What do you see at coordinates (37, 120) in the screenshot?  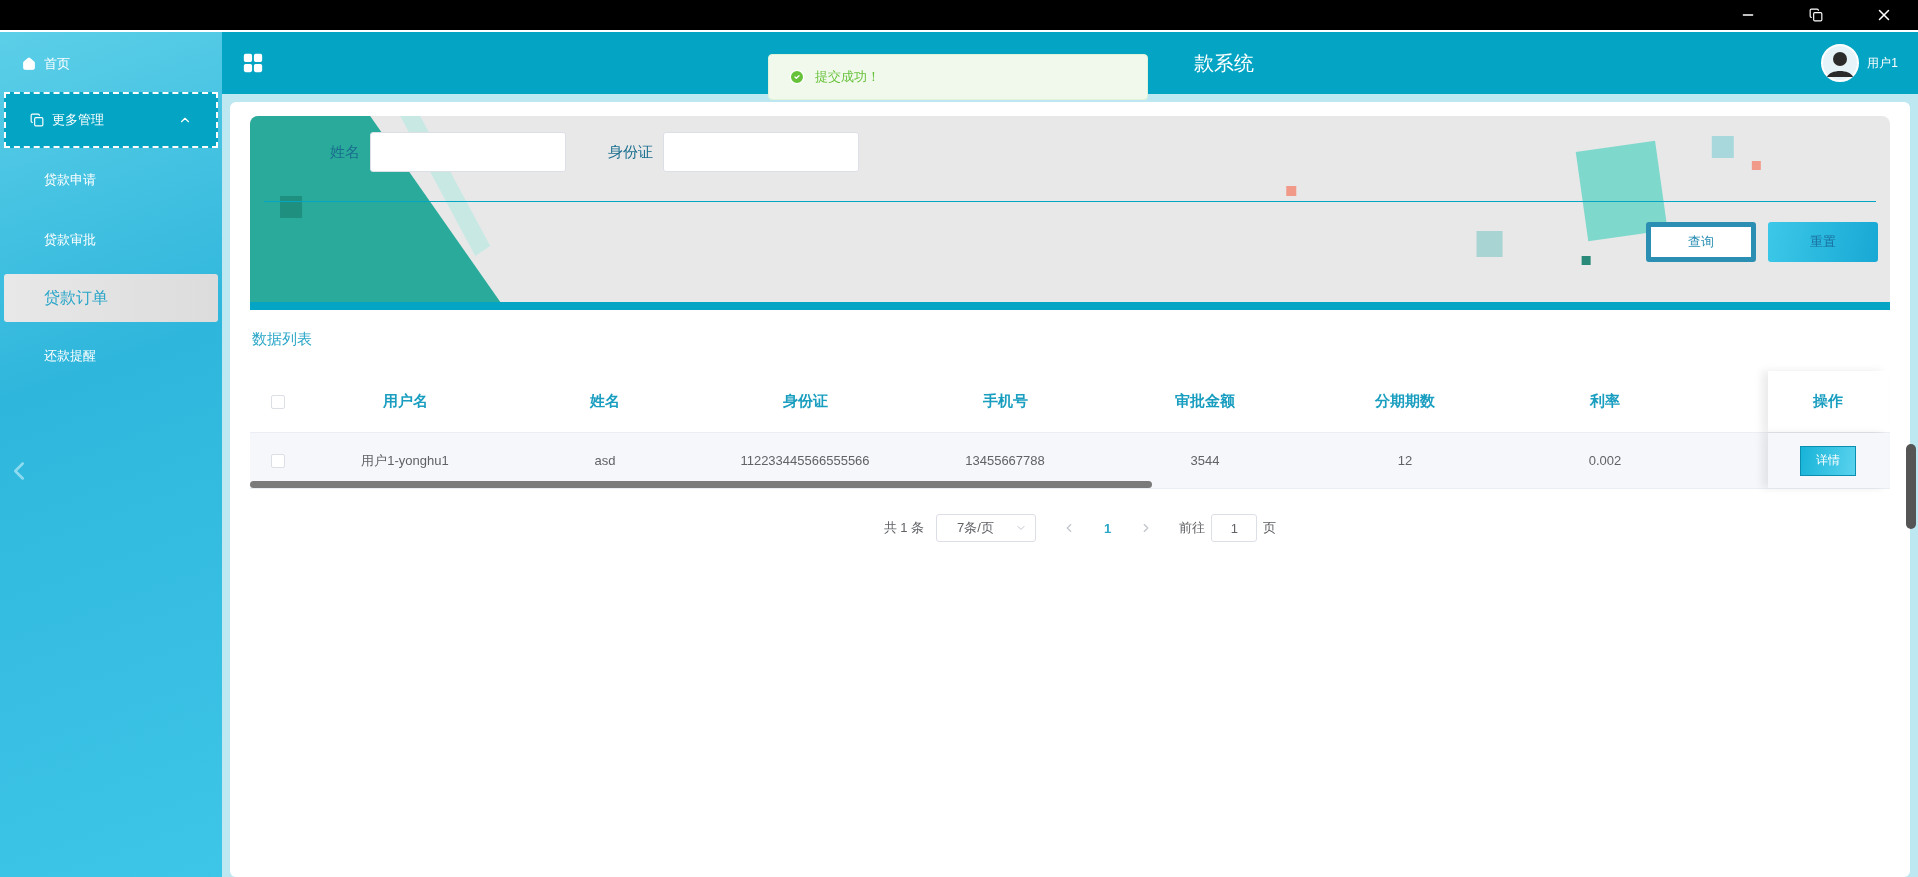 I see `copy-icon` at bounding box center [37, 120].